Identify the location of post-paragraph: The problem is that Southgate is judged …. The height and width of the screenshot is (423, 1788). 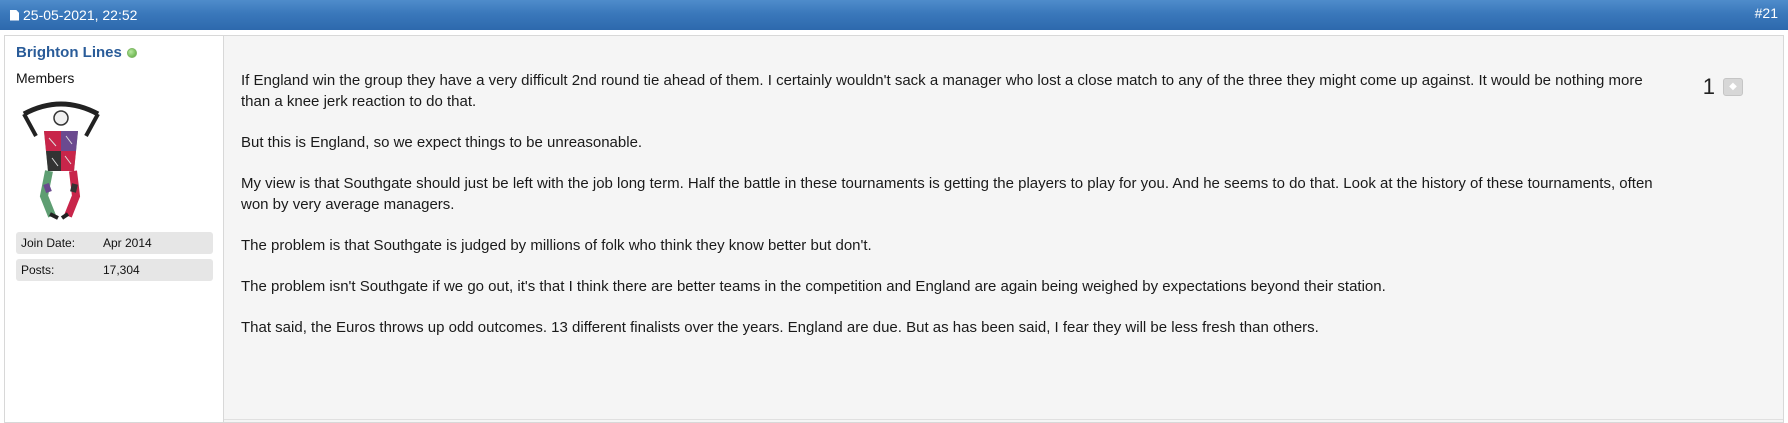
(556, 245).